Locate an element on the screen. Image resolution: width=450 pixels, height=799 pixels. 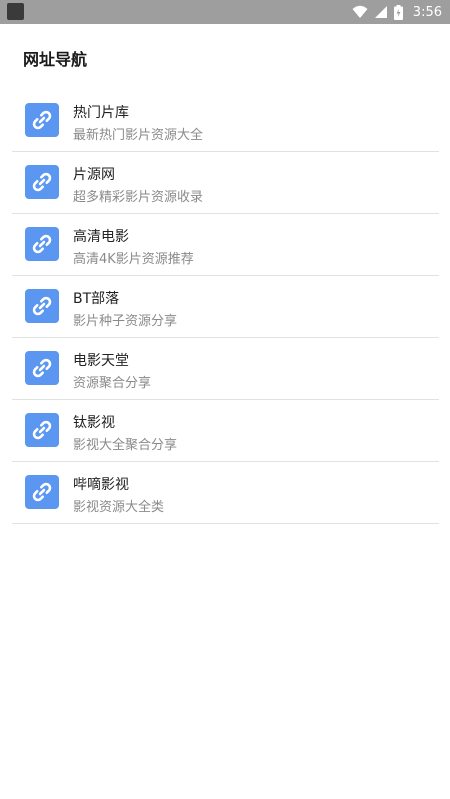
list-item-5: 电影天堂 资源聚合分享 is located at coordinates (225, 369).